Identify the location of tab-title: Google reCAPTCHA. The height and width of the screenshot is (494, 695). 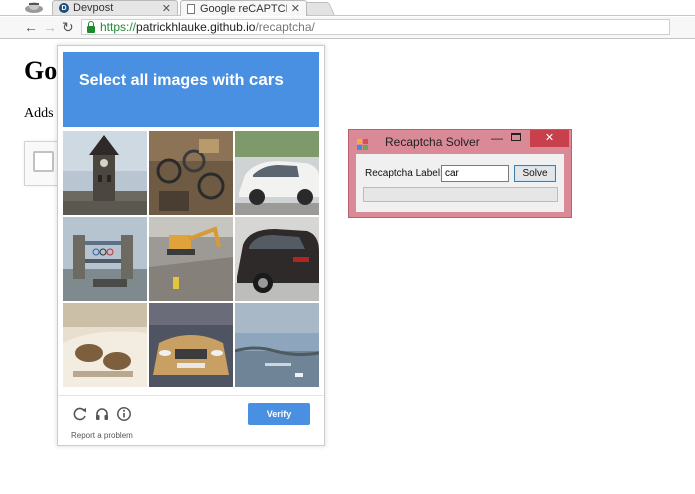
(243, 8).